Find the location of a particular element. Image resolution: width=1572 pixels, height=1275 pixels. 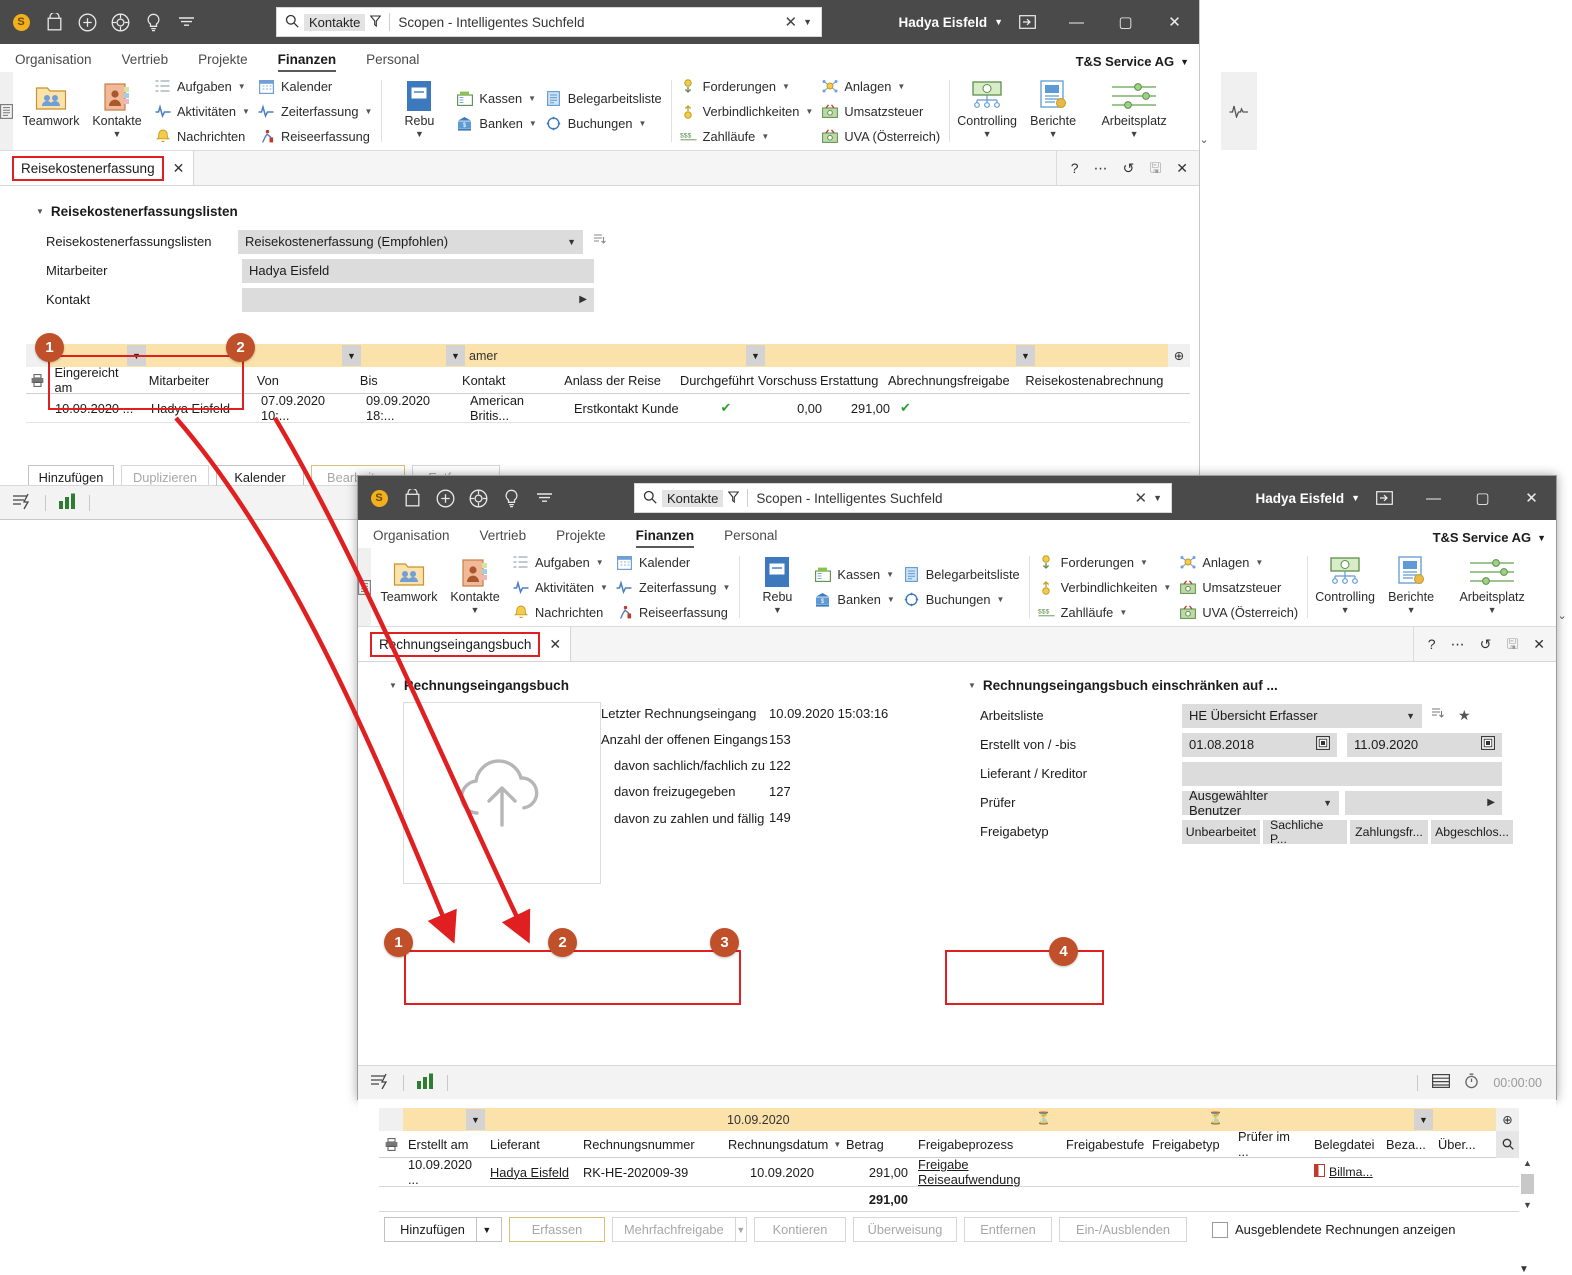

lightbulb-icon is located at coordinates (153, 22).